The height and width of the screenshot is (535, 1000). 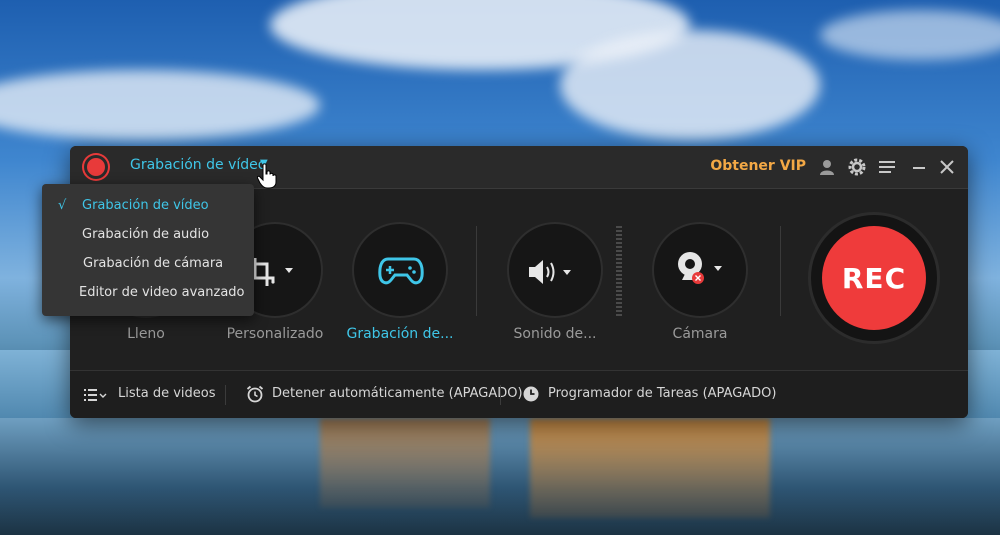 I want to click on clock-icon, so click(x=531, y=394).